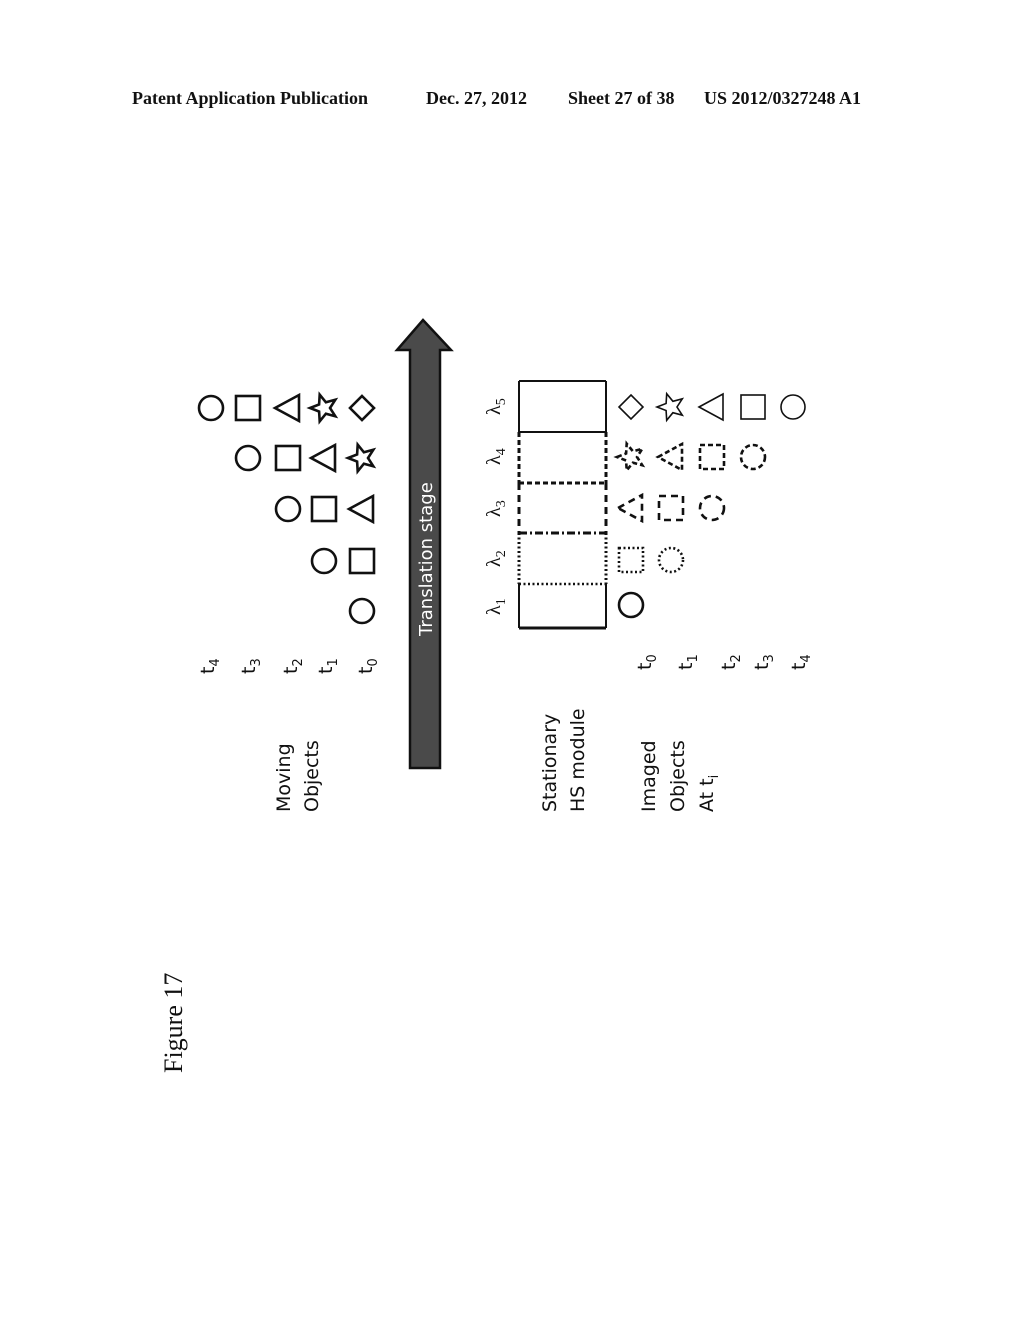 Image resolution: width=1024 pixels, height=1320 pixels. Describe the element at coordinates (806, 658) in the screenshot. I see `imaged-time-label-sub: 4` at that location.